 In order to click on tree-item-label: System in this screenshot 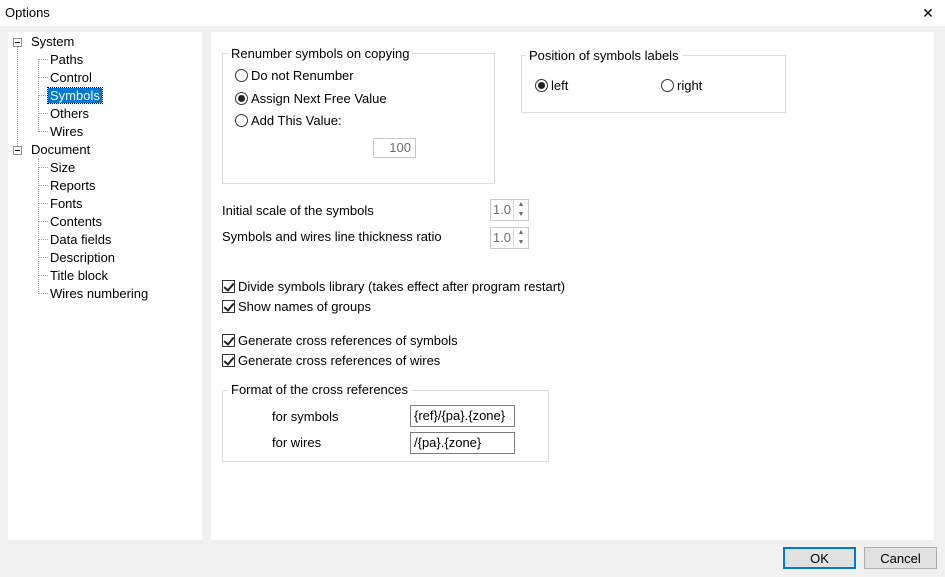, I will do `click(53, 41)`.